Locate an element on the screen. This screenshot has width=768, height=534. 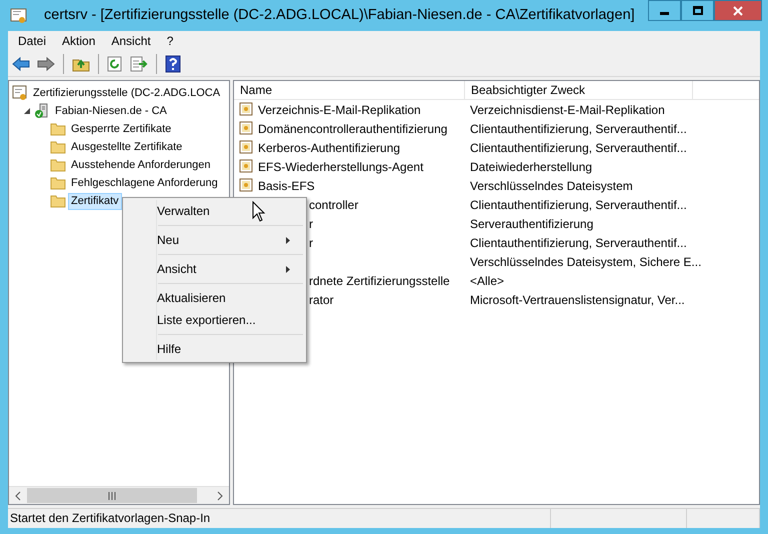
status-text: Startet den Zertifikatvorlagen-Snap-In is located at coordinates (110, 518).